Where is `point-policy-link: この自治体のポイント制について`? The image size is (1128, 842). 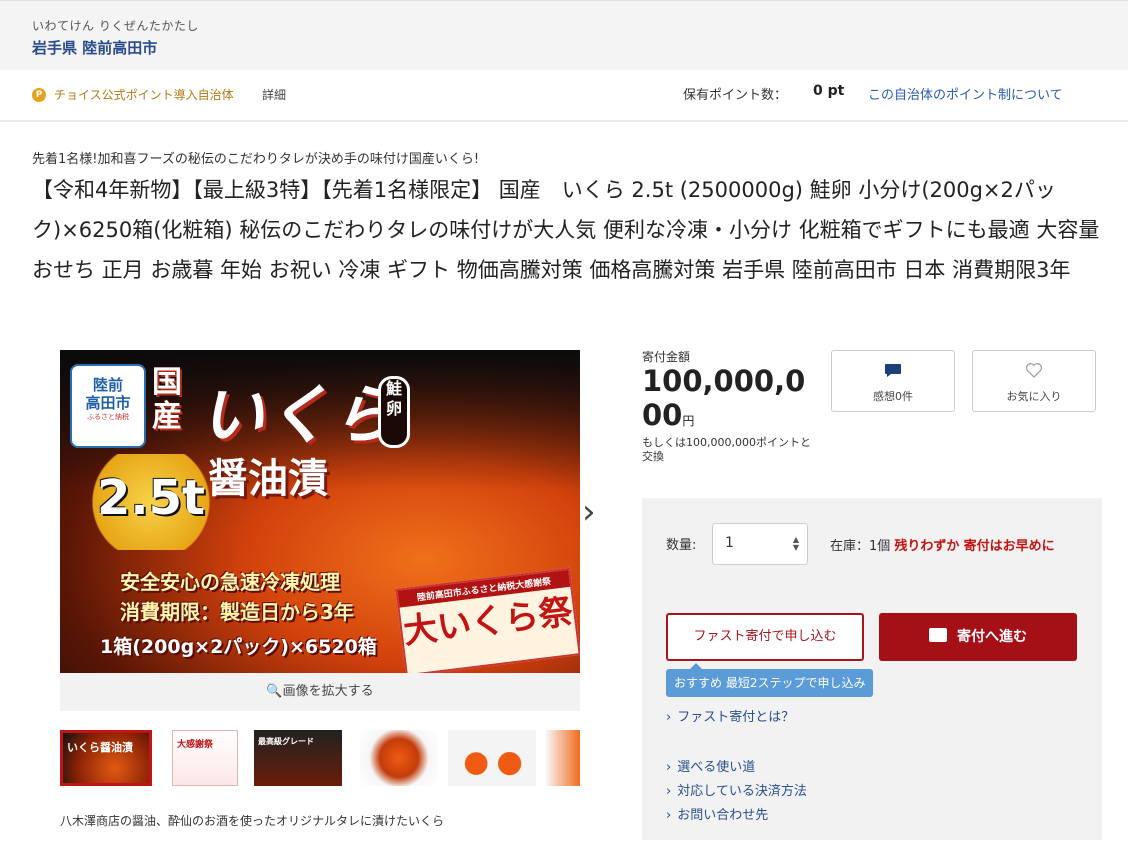 point-policy-link: この自治体のポイント制について is located at coordinates (965, 93).